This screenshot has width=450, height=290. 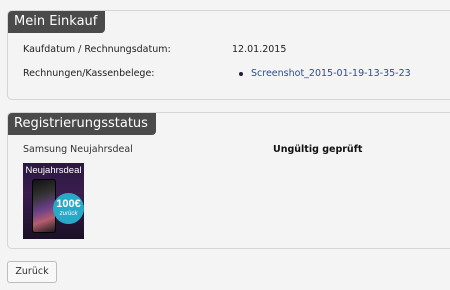 I want to click on back-button: Zurück, so click(x=32, y=272).